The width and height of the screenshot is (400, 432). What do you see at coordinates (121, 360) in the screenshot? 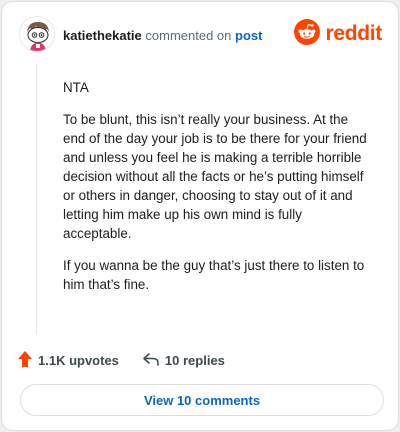
I see `comment-actions: 1.1K upvotes 10 replies` at bounding box center [121, 360].